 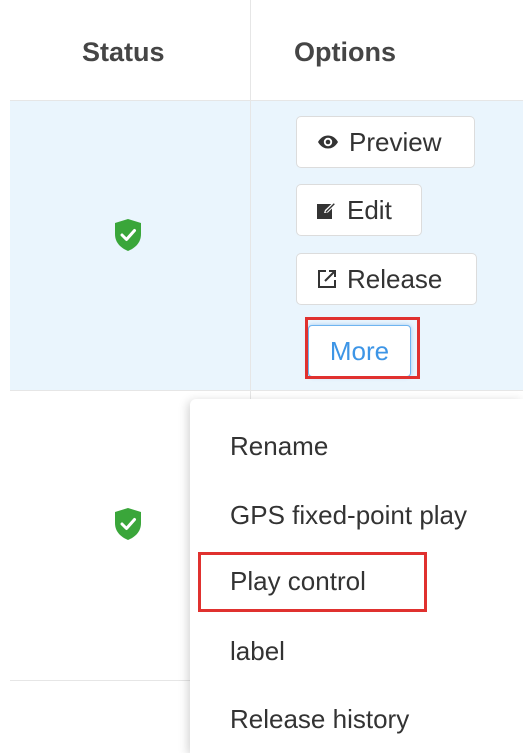 I want to click on more-button-label: More, so click(x=359, y=350).